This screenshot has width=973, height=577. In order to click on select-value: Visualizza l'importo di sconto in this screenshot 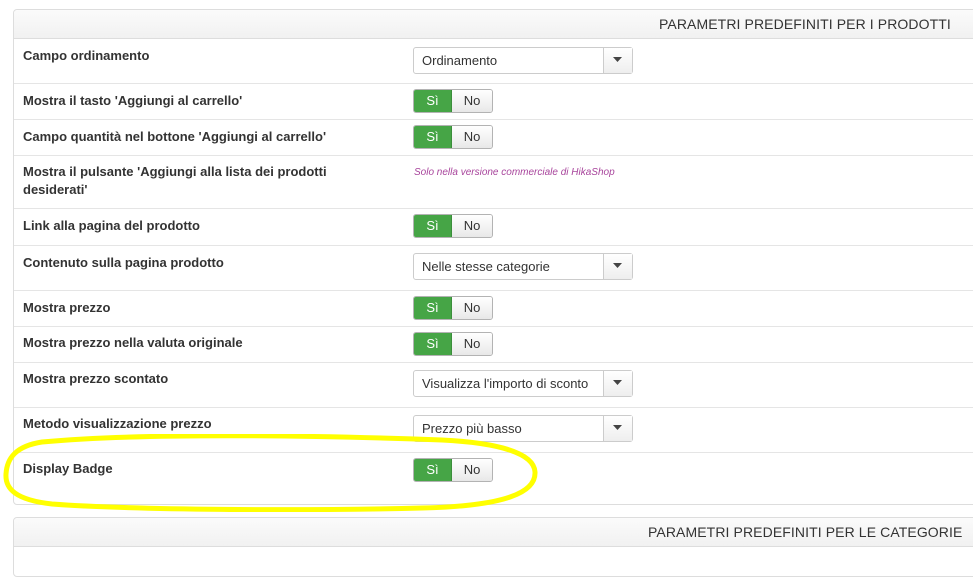, I will do `click(505, 383)`.